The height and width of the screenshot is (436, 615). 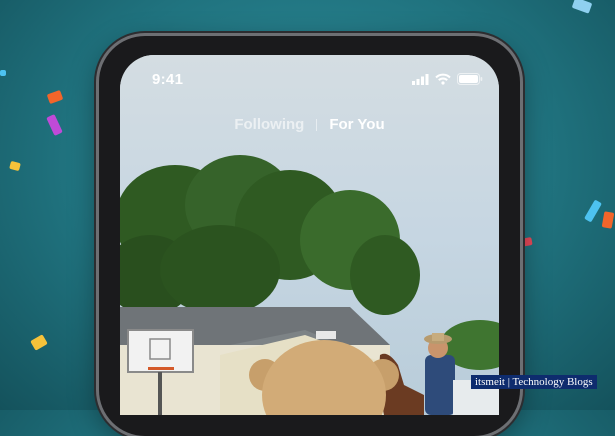 What do you see at coordinates (269, 124) in the screenshot?
I see `tab-following: Following` at bounding box center [269, 124].